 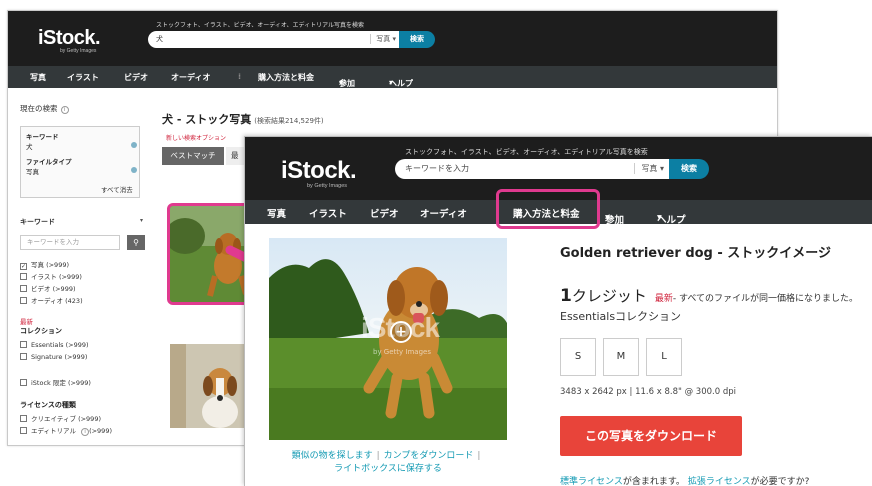 I want to click on search-type-label: 写真, so click(x=649, y=168).